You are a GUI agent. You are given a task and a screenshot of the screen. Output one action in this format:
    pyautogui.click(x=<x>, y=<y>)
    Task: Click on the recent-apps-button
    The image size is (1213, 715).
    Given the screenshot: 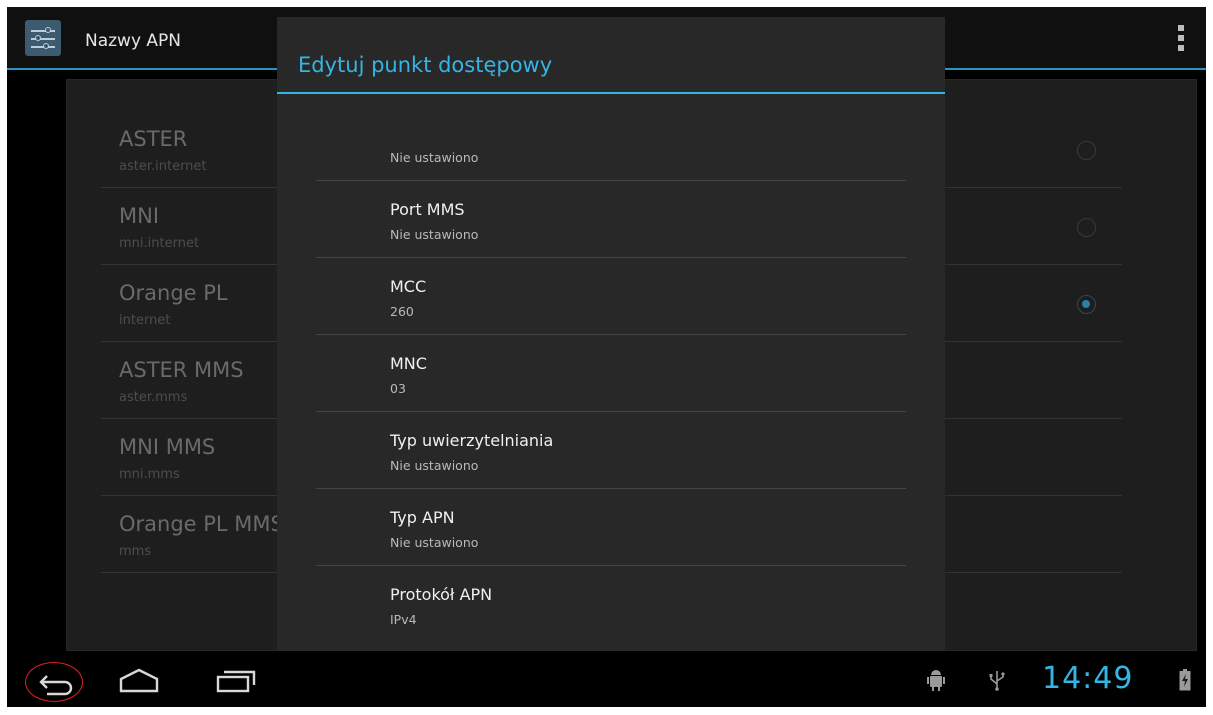 What is the action you would take?
    pyautogui.click(x=236, y=680)
    